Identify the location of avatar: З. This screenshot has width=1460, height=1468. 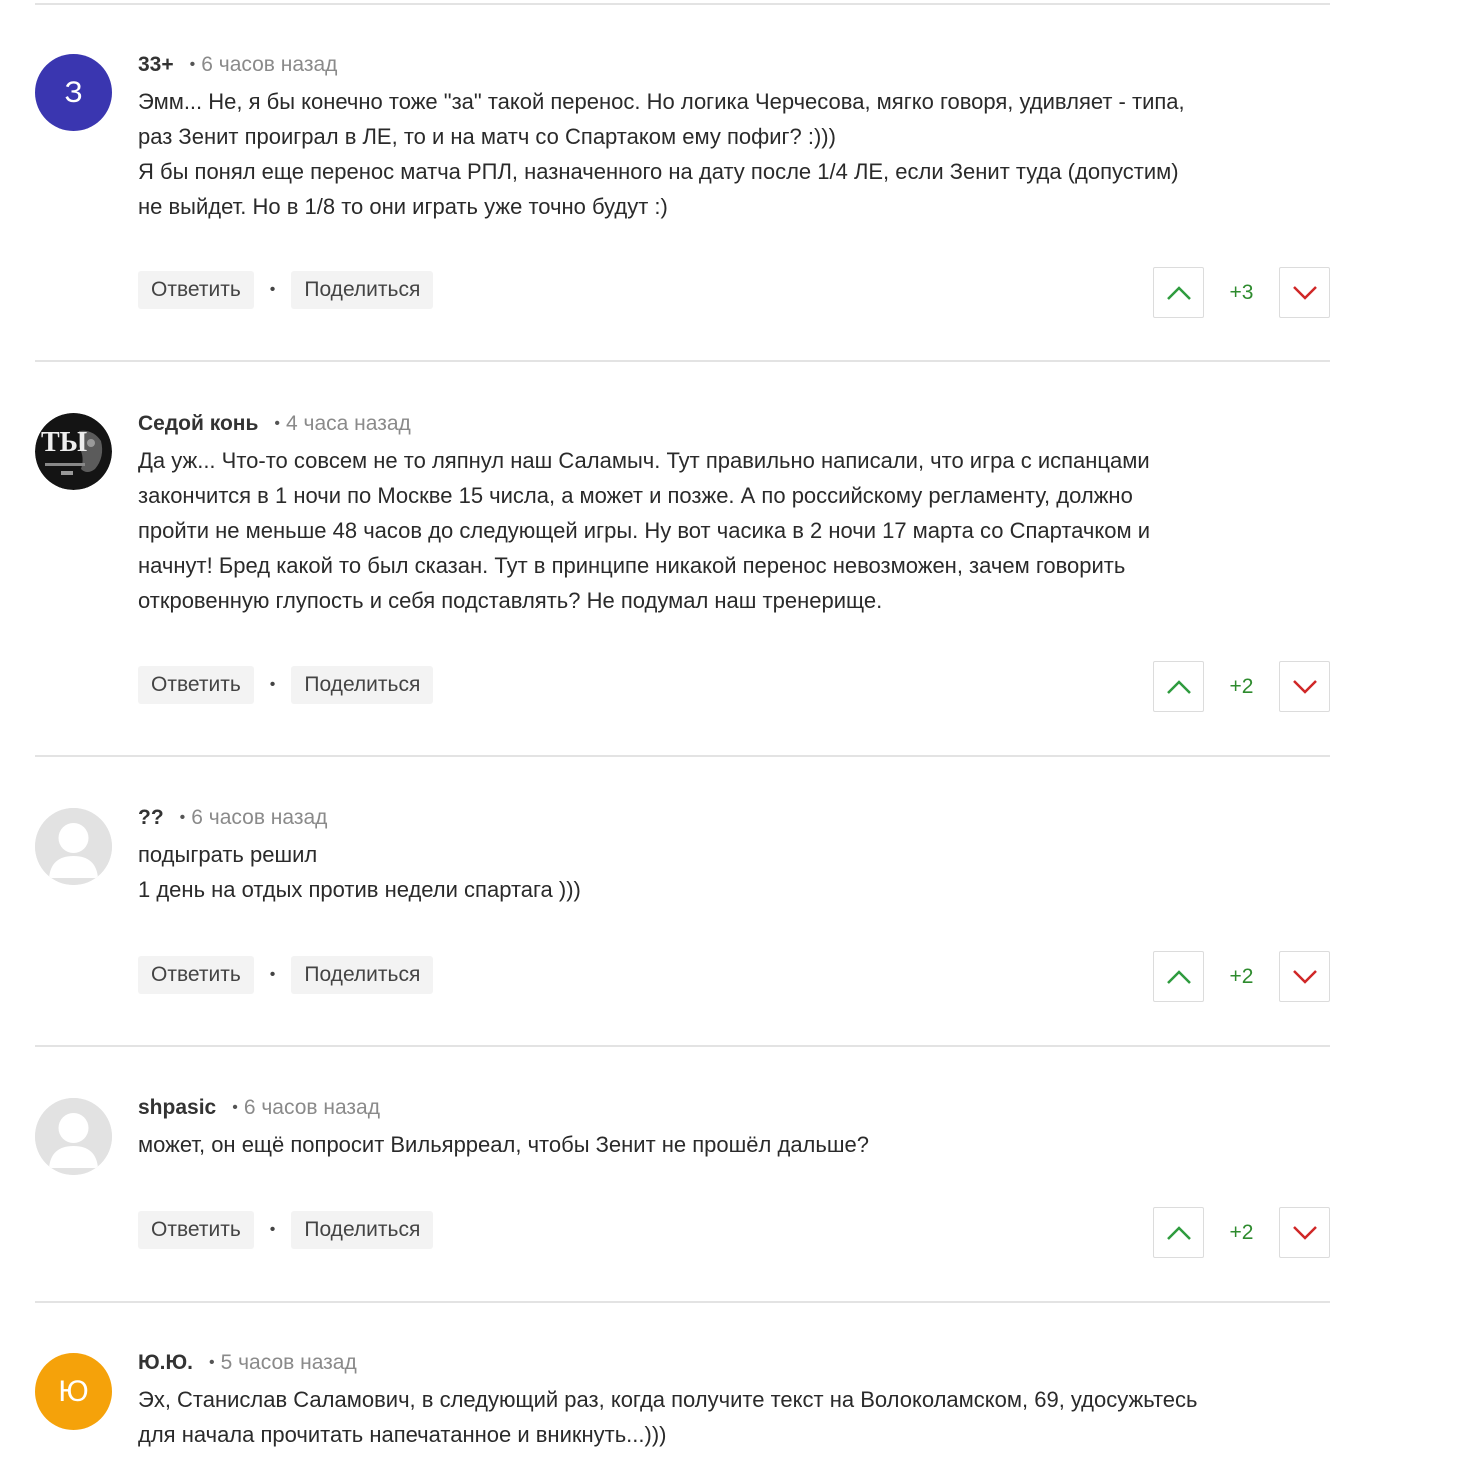
(73, 92).